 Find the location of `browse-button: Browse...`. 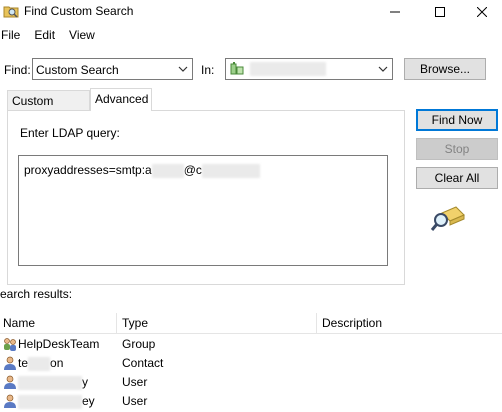

browse-button: Browse... is located at coordinates (445, 69).